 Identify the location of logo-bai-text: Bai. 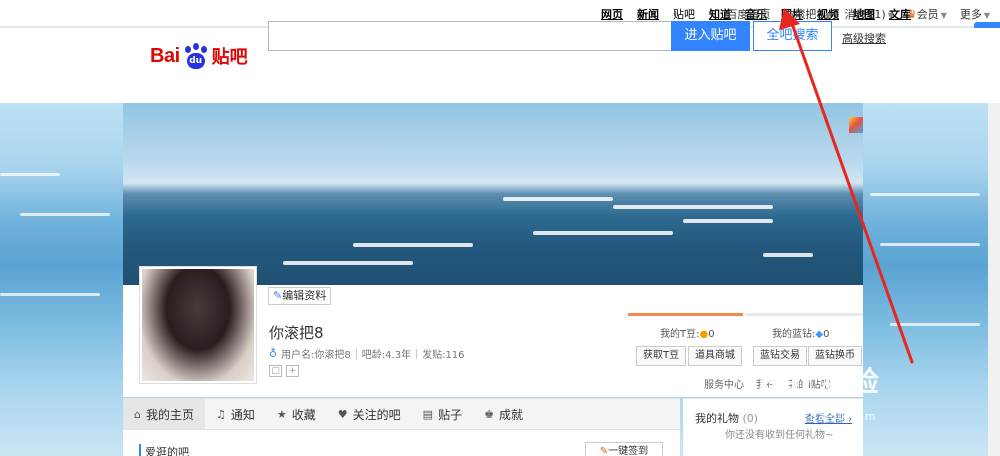
(165, 55).